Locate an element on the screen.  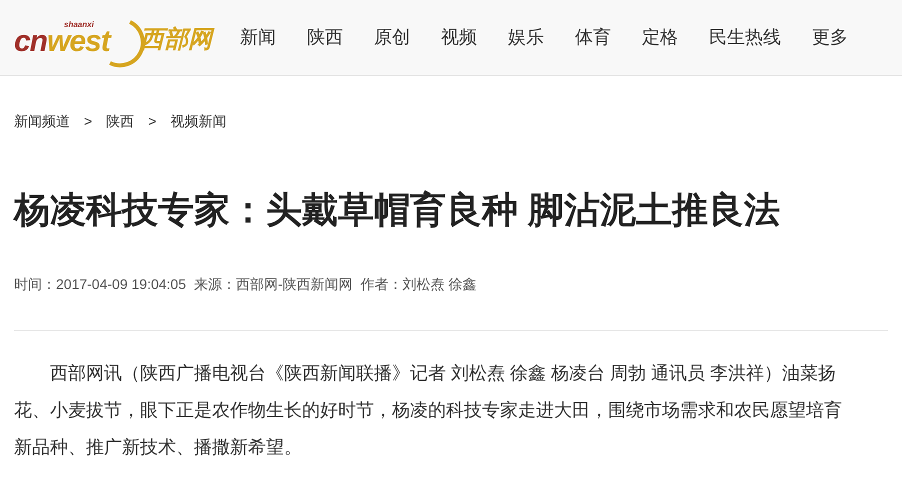
nav-link: 民生热线 is located at coordinates (745, 37).